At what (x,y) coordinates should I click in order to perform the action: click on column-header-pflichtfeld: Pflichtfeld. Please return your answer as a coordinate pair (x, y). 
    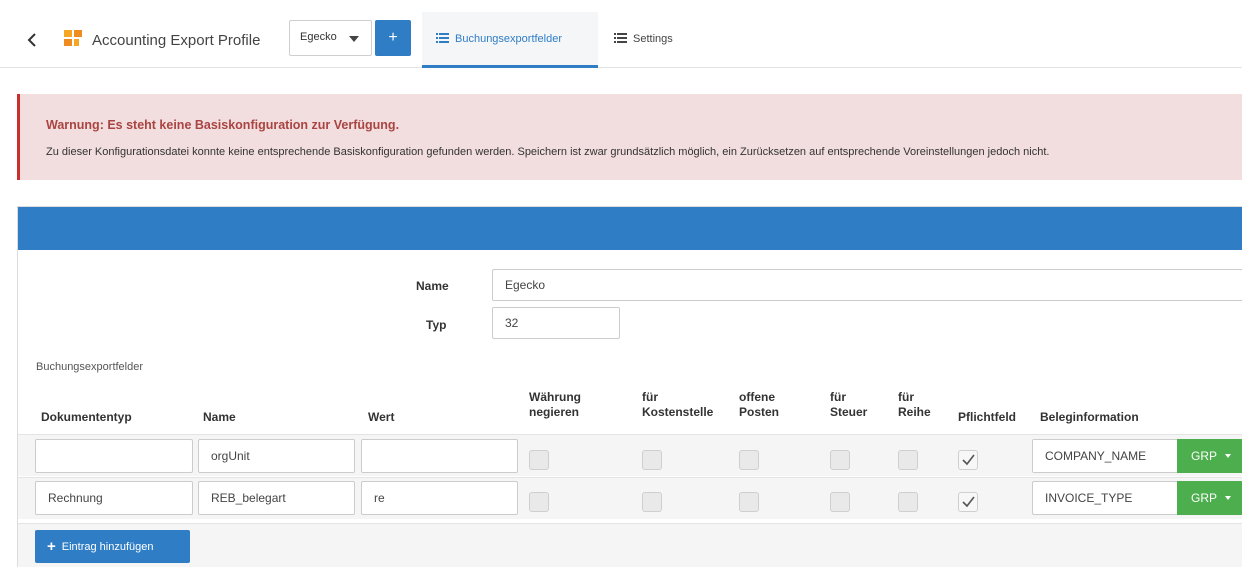
    Looking at the image, I should click on (987, 417).